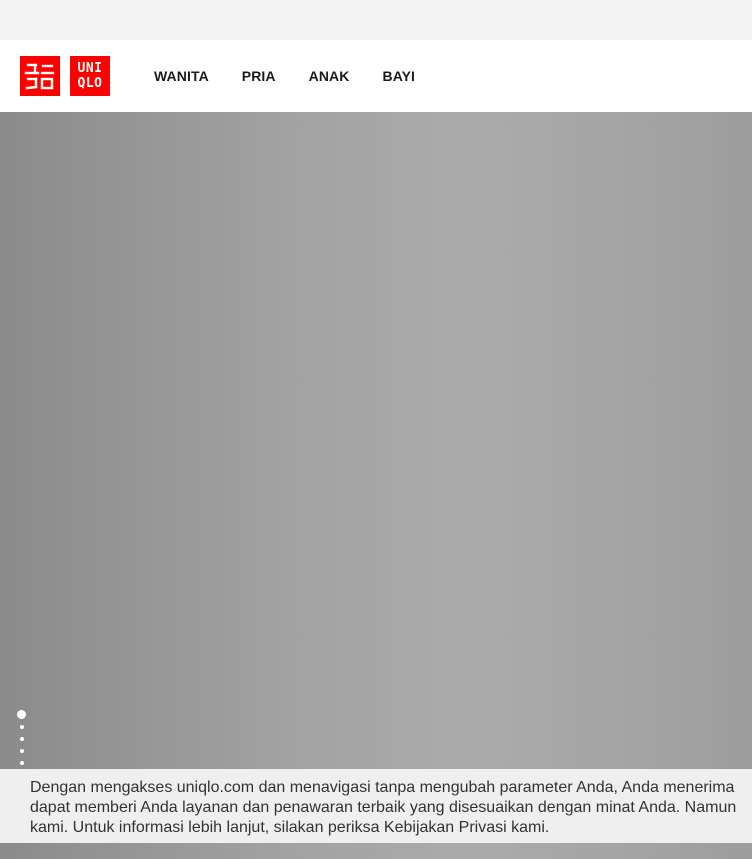  What do you see at coordinates (398, 76) in the screenshot?
I see `nav-item-bayi: BAYI` at bounding box center [398, 76].